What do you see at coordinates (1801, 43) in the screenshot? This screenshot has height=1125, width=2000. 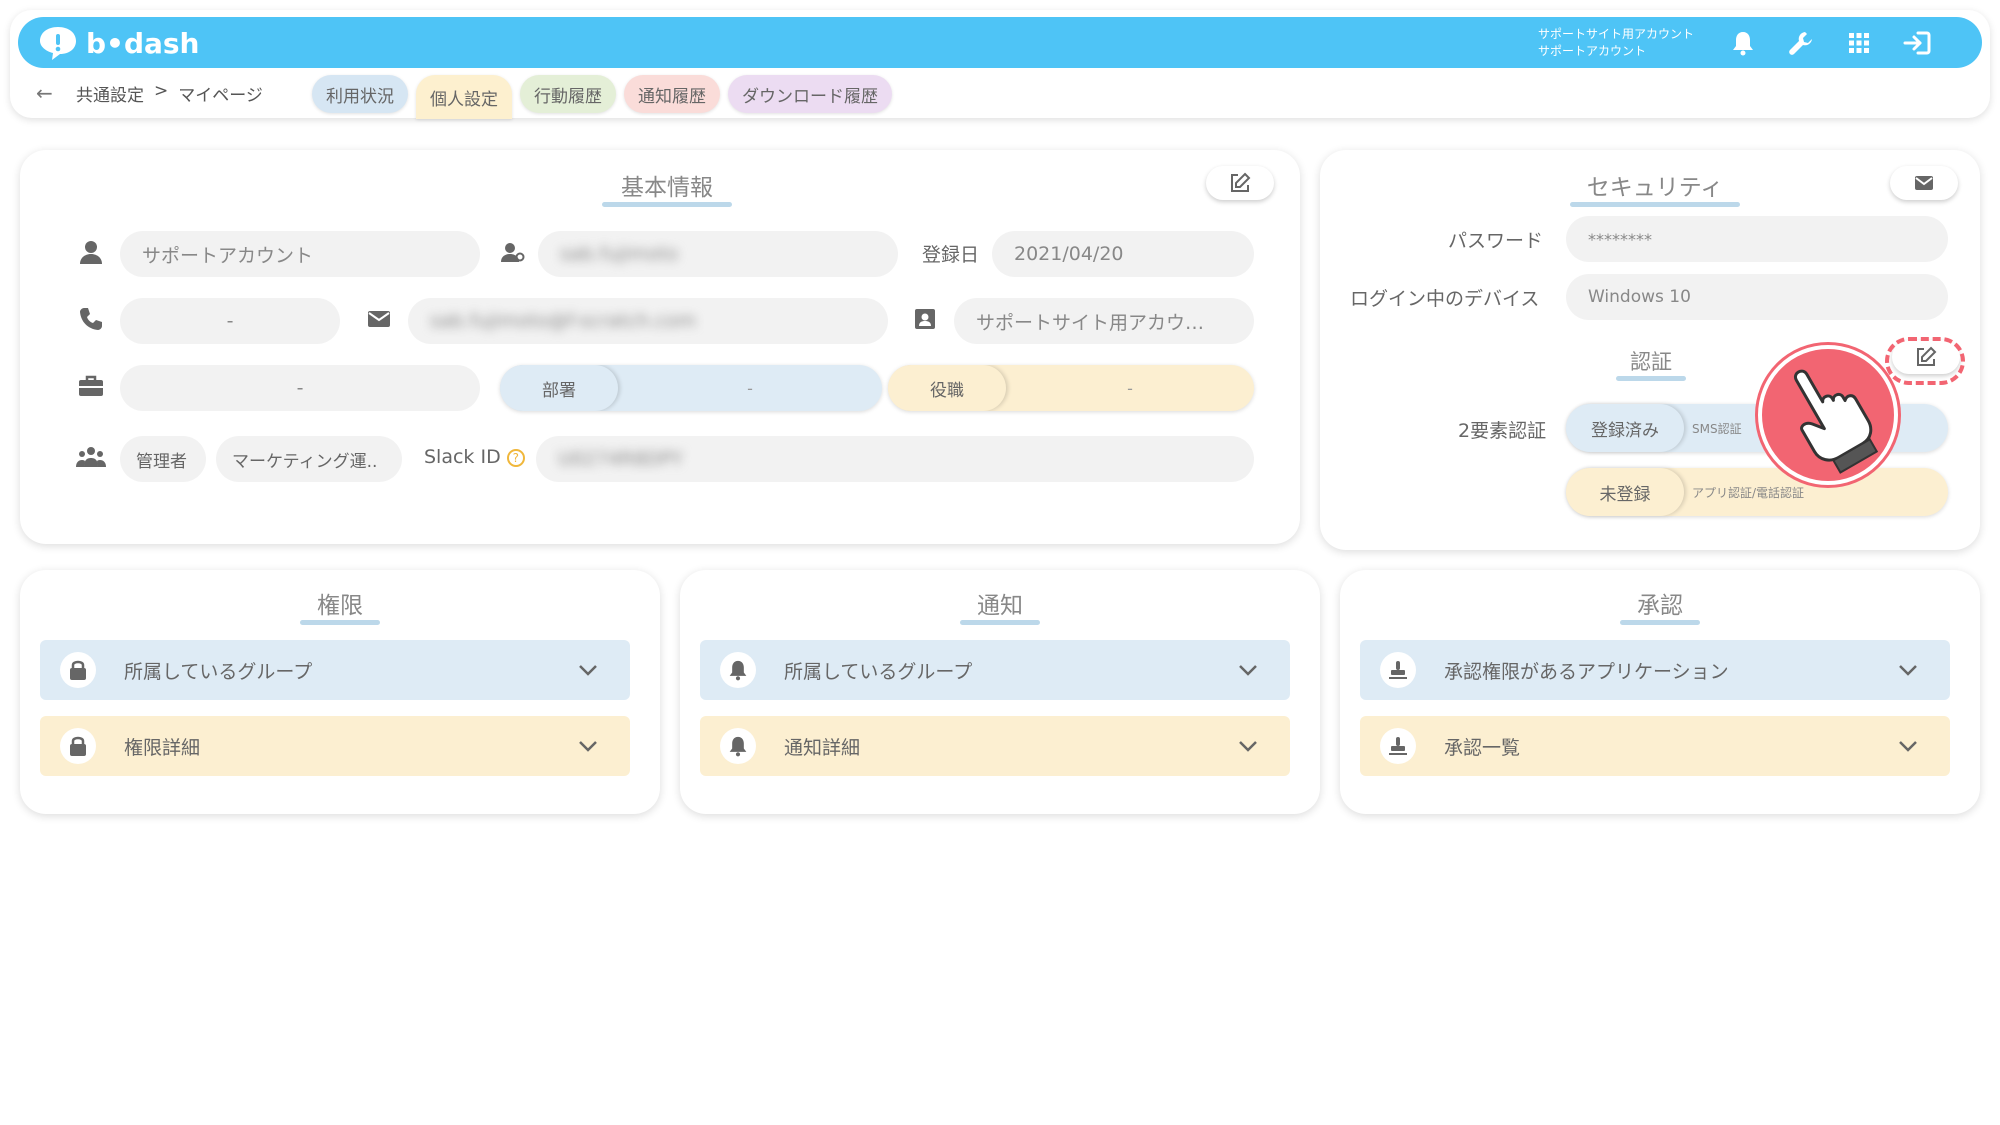 I see `wrench-icon` at bounding box center [1801, 43].